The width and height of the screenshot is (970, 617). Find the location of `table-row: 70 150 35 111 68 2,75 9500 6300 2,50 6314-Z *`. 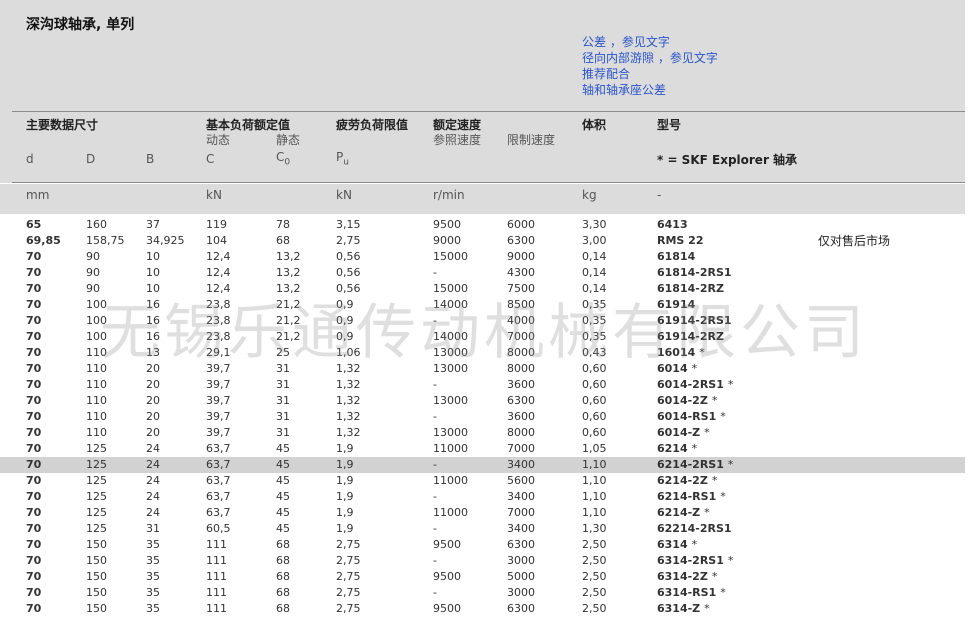

table-row: 70 150 35 111 68 2,75 9500 6300 2,50 6314-Z * is located at coordinates (482, 609).